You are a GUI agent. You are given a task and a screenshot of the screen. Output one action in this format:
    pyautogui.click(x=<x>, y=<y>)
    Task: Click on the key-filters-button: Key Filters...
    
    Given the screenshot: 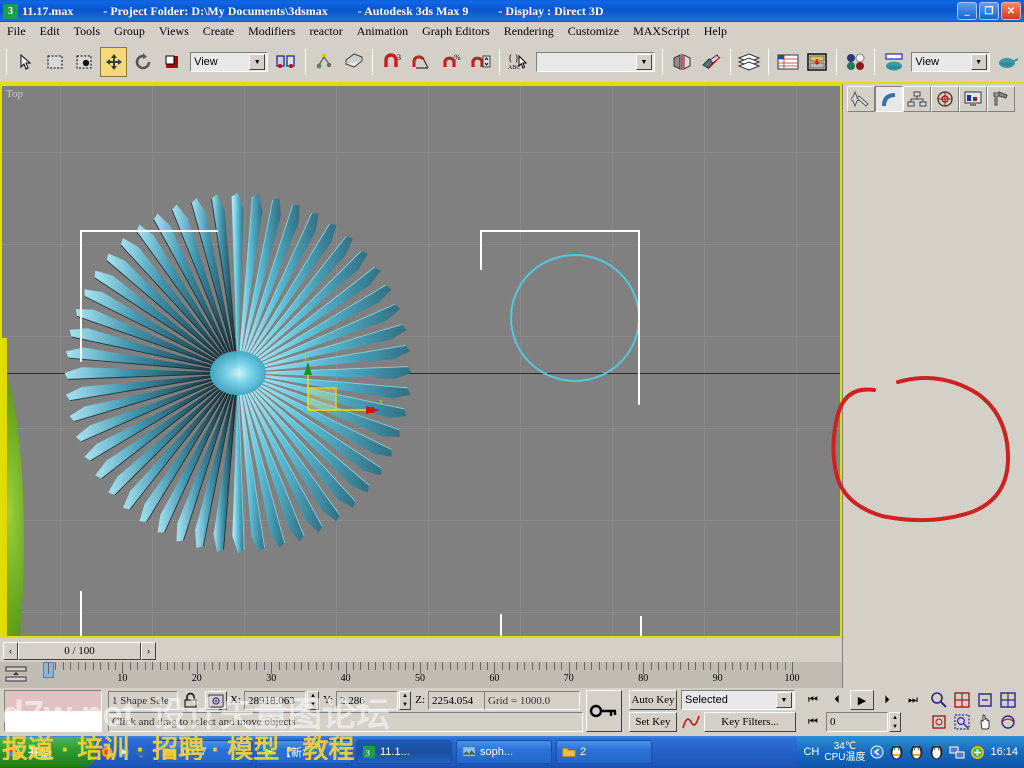 What is the action you would take?
    pyautogui.click(x=750, y=722)
    